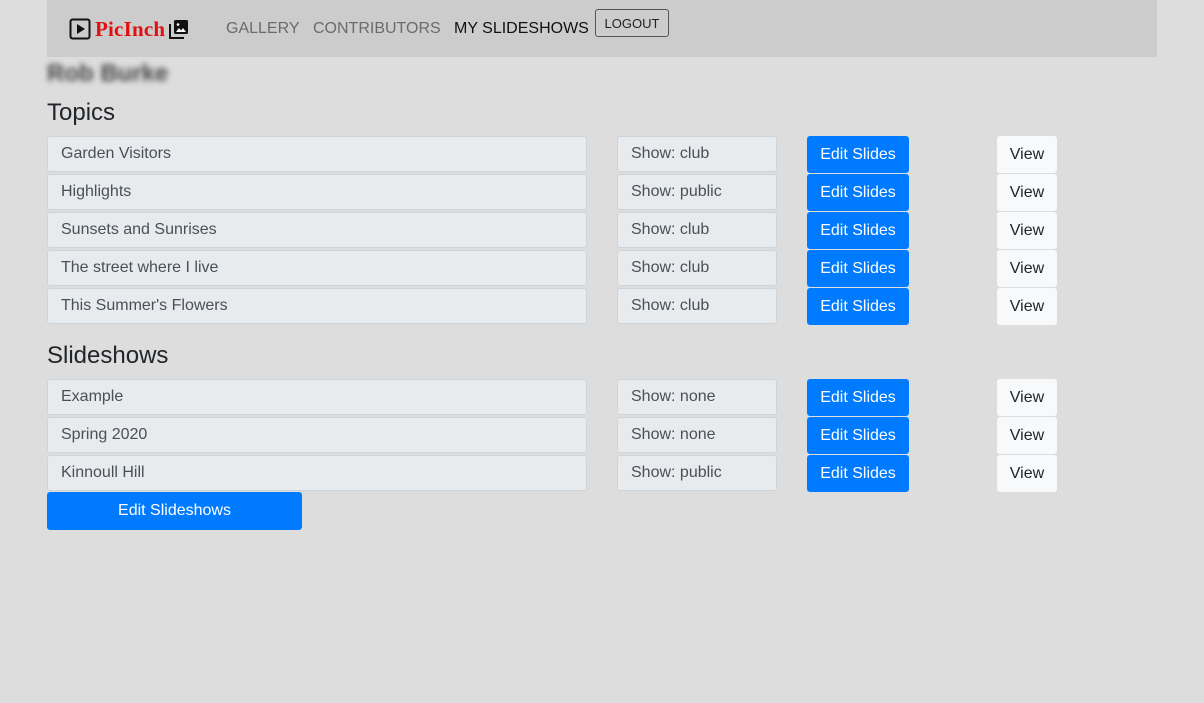  What do you see at coordinates (179, 29) in the screenshot?
I see `images-icon` at bounding box center [179, 29].